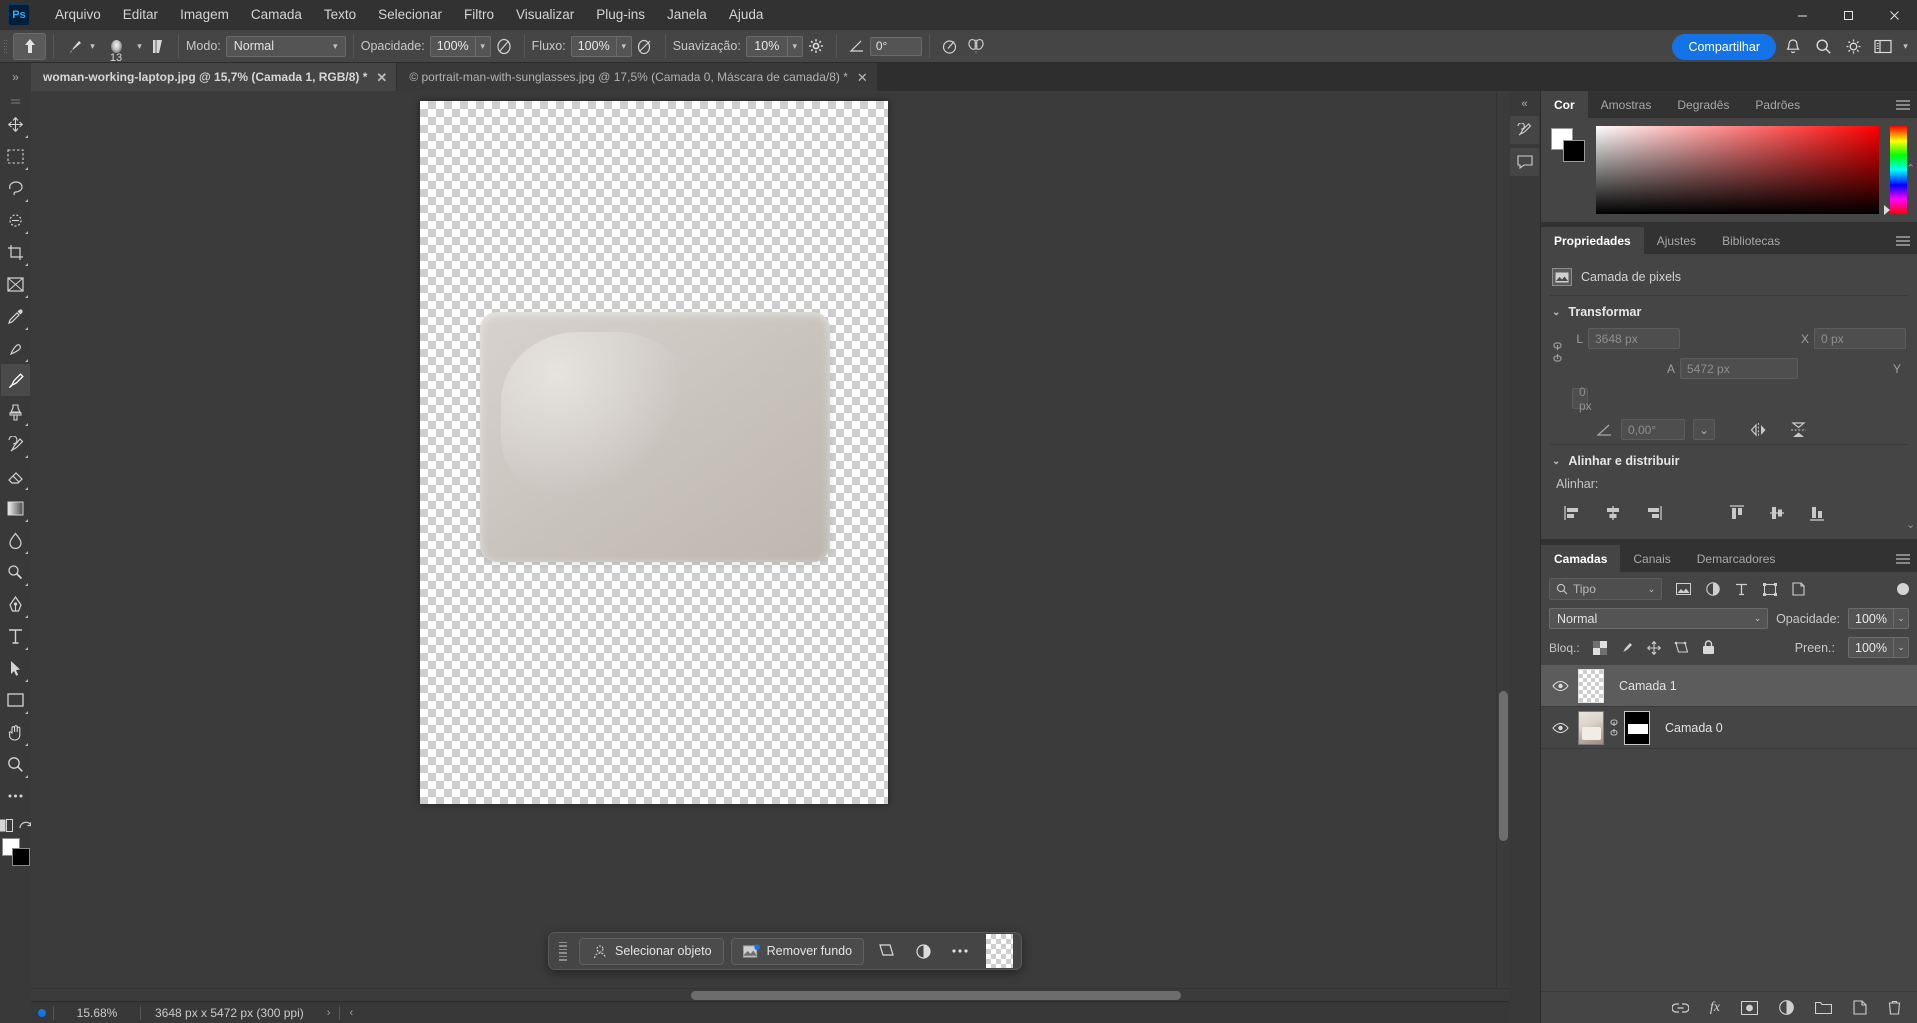  I want to click on angle-input: 0,00°, so click(1653, 429).